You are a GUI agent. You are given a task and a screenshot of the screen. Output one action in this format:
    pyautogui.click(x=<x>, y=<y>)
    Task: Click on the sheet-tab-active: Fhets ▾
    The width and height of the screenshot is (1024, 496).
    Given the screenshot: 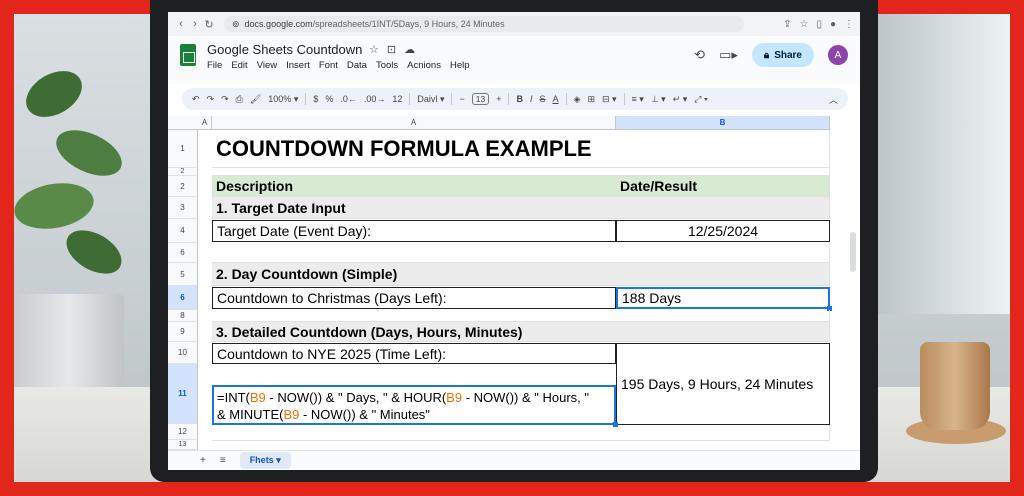 What is the action you would take?
    pyautogui.click(x=265, y=460)
    